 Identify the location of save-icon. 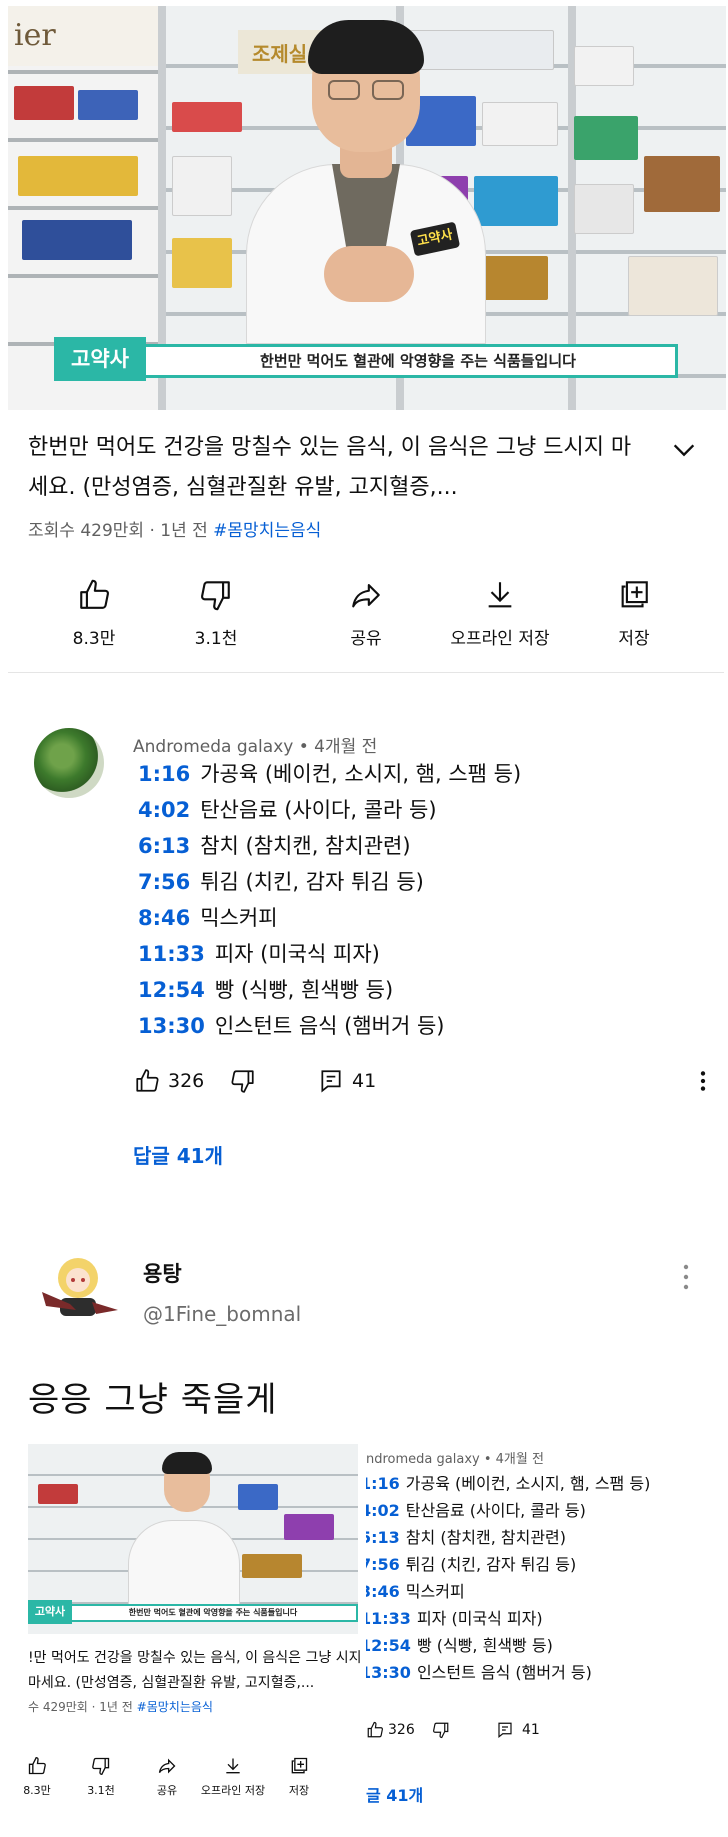
(299, 1765).